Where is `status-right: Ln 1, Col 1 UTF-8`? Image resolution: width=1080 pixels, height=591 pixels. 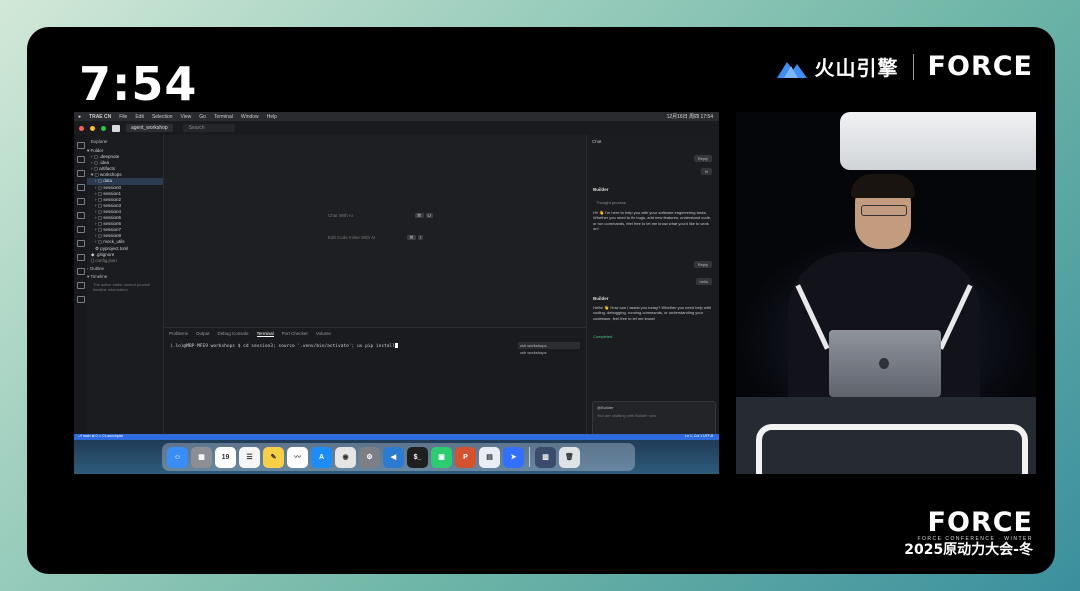 status-right: Ln 1, Col 1 UTF-8 is located at coordinates (699, 436).